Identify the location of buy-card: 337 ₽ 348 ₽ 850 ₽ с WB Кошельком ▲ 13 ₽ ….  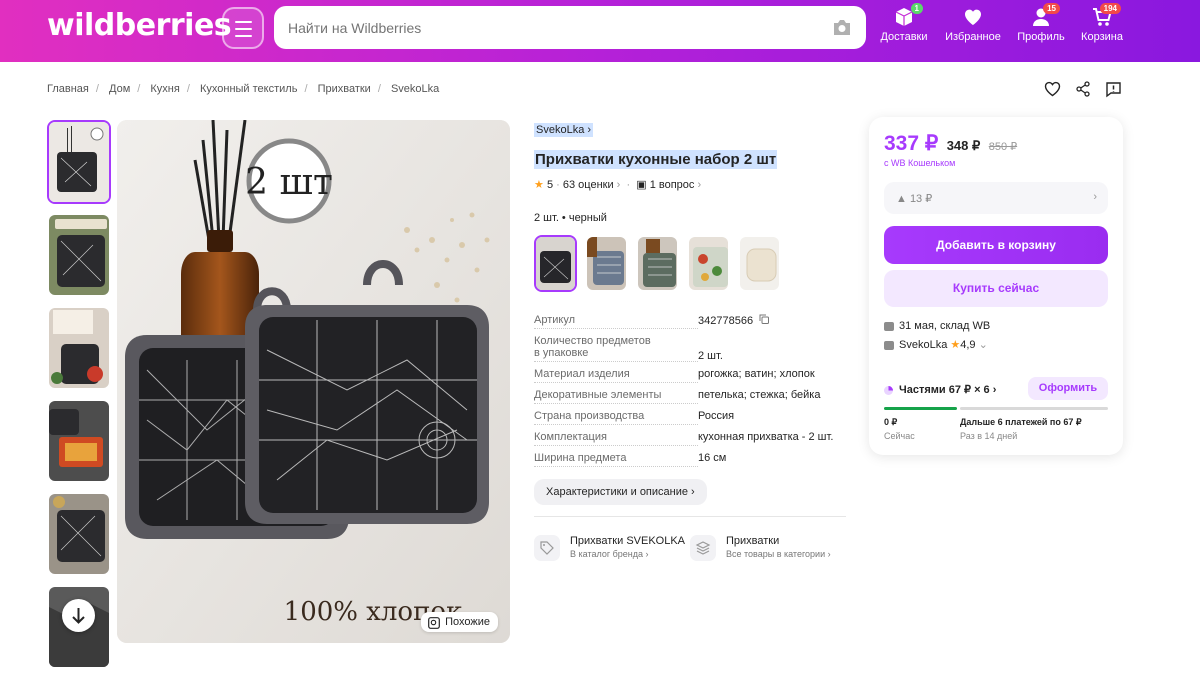
(996, 286).